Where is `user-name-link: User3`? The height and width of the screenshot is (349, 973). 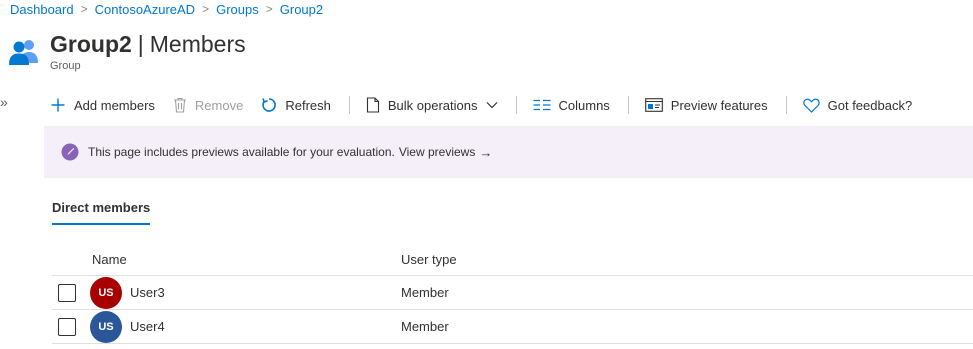
user-name-link: User3 is located at coordinates (147, 292).